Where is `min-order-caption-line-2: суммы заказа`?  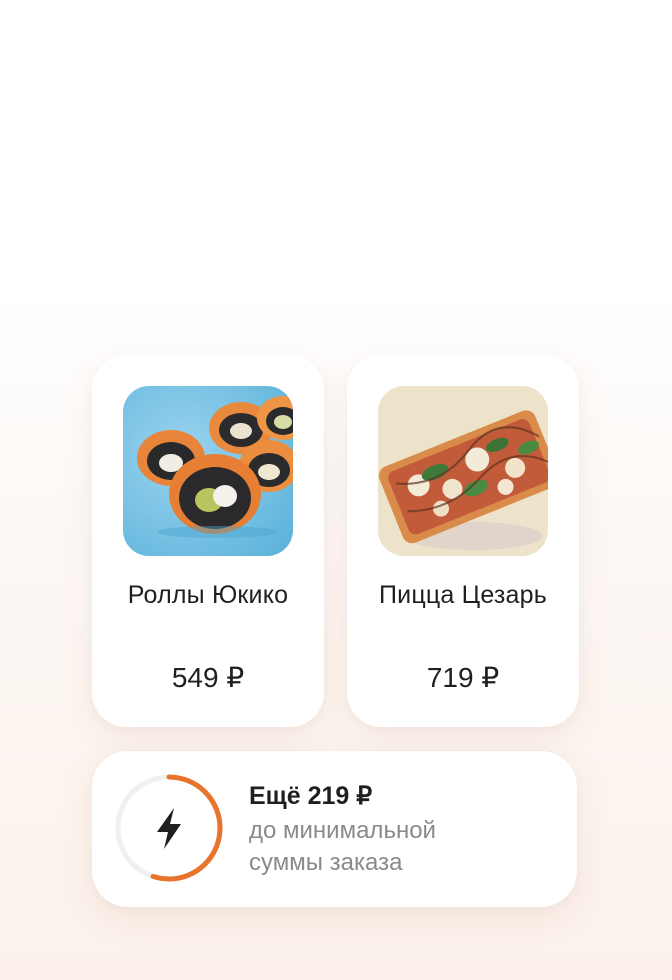
min-order-caption-line-2: суммы заказа is located at coordinates (326, 862).